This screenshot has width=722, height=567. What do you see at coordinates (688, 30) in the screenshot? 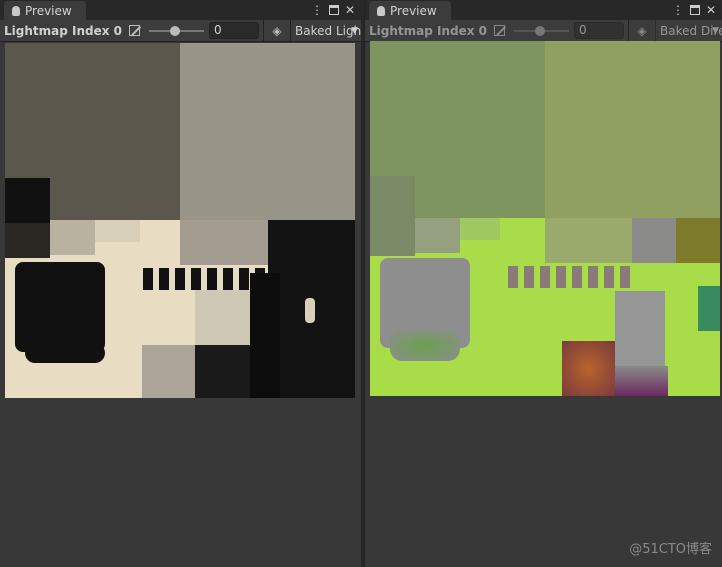
I see `lightmap-mode-dropdown: Baked Direct▼` at bounding box center [688, 30].